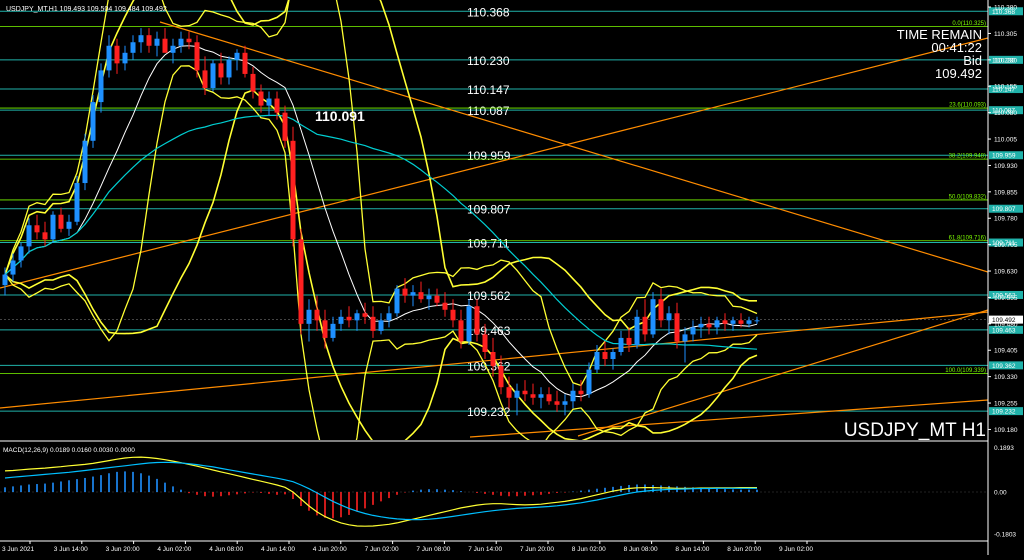 This screenshot has width=1024, height=560. Describe the element at coordinates (330, 549) in the screenshot. I see `time-tick-label: 4 Jun 20:00` at that location.